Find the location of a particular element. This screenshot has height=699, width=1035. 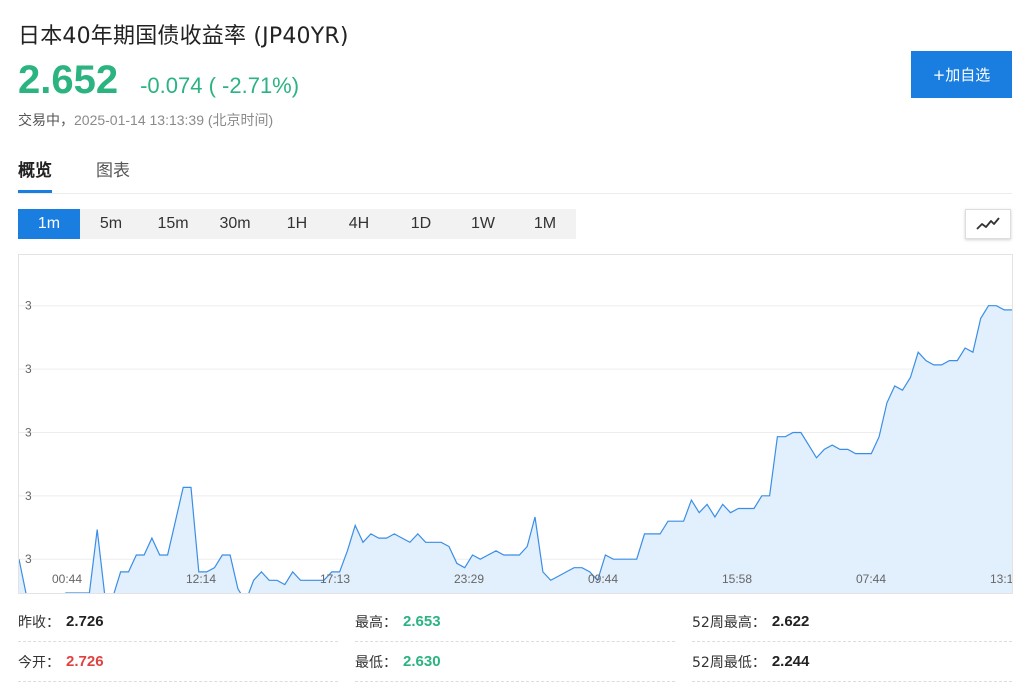

x-tick-label: 15:58 is located at coordinates (737, 579).